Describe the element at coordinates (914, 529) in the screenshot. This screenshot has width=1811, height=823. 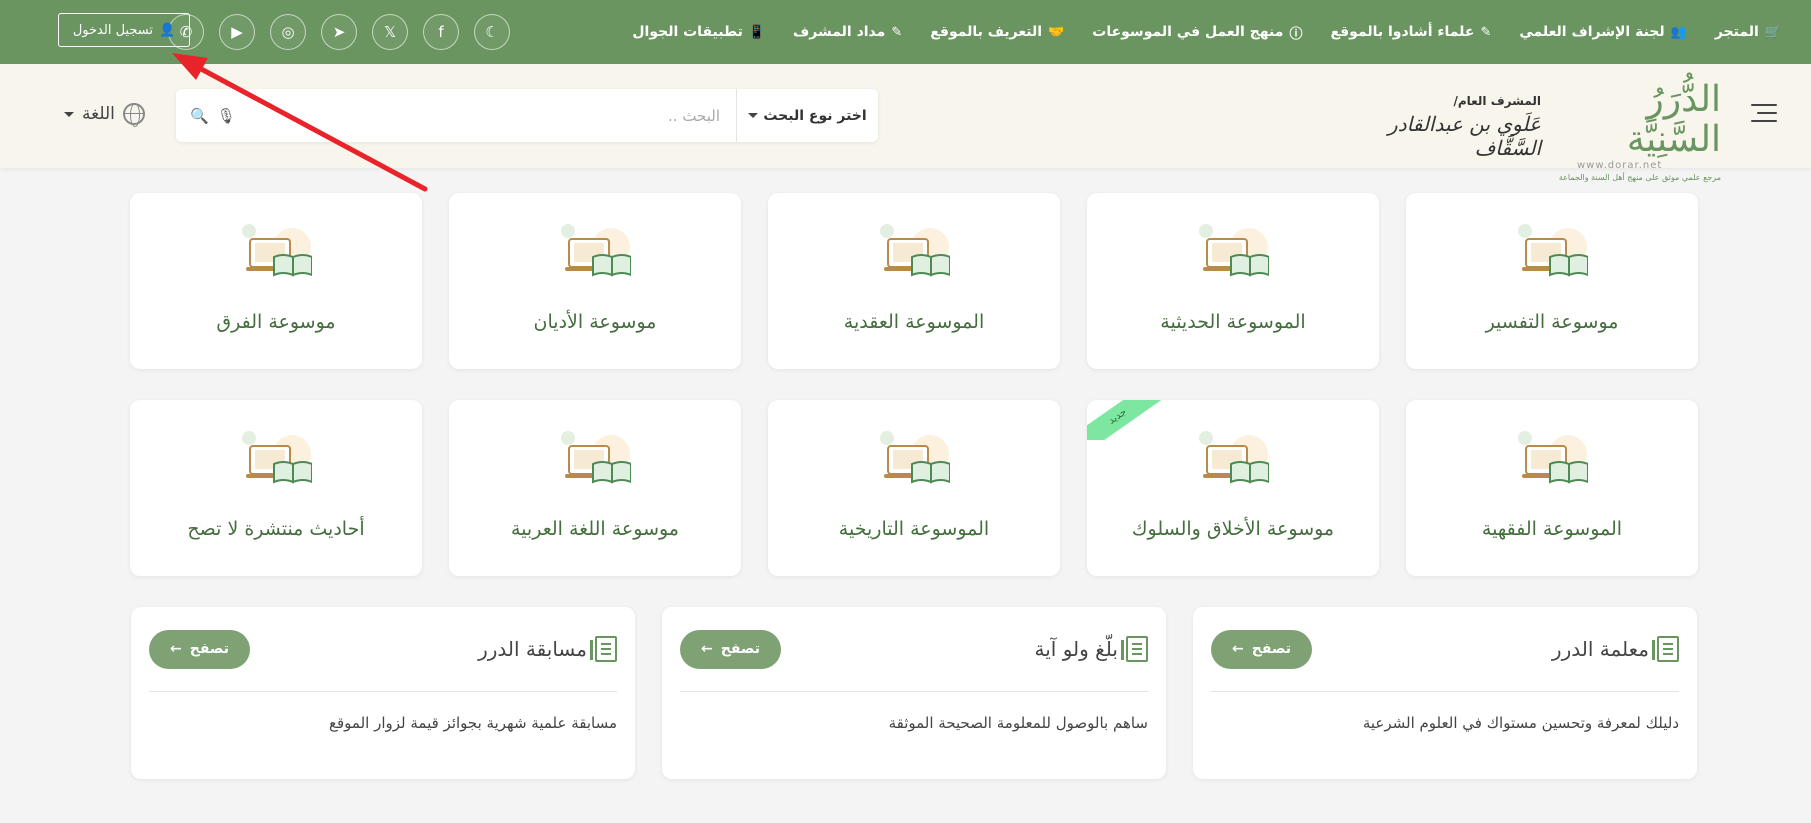
I see `encyclopedia-title: الموسوعة التاريخية` at that location.